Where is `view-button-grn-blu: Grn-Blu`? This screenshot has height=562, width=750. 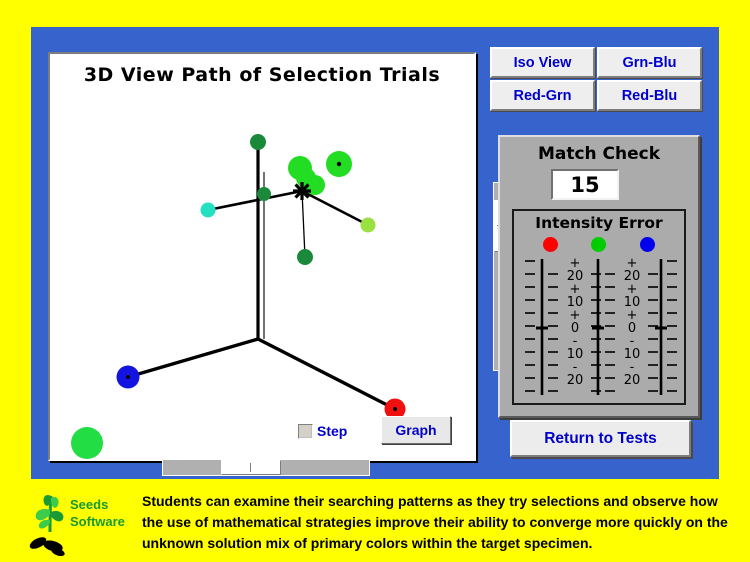
view-button-grn-blu: Grn-Blu is located at coordinates (649, 62).